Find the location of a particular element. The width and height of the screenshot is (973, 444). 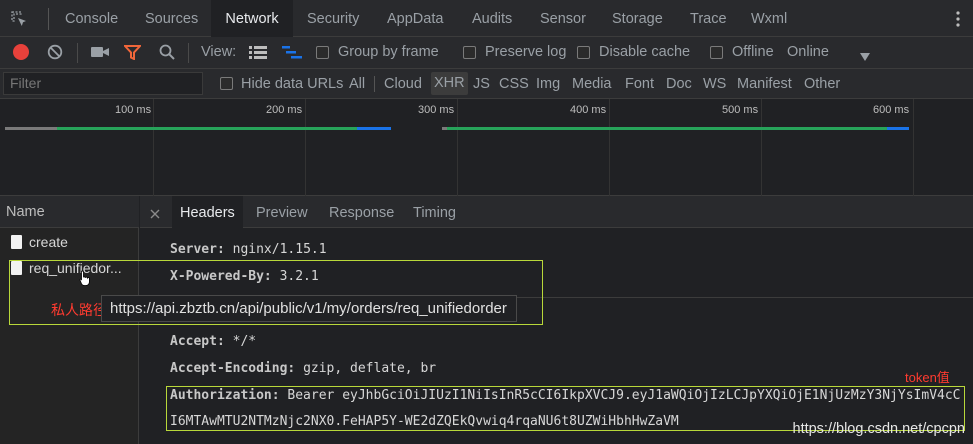

filter-type-doc: Doc is located at coordinates (679, 83).